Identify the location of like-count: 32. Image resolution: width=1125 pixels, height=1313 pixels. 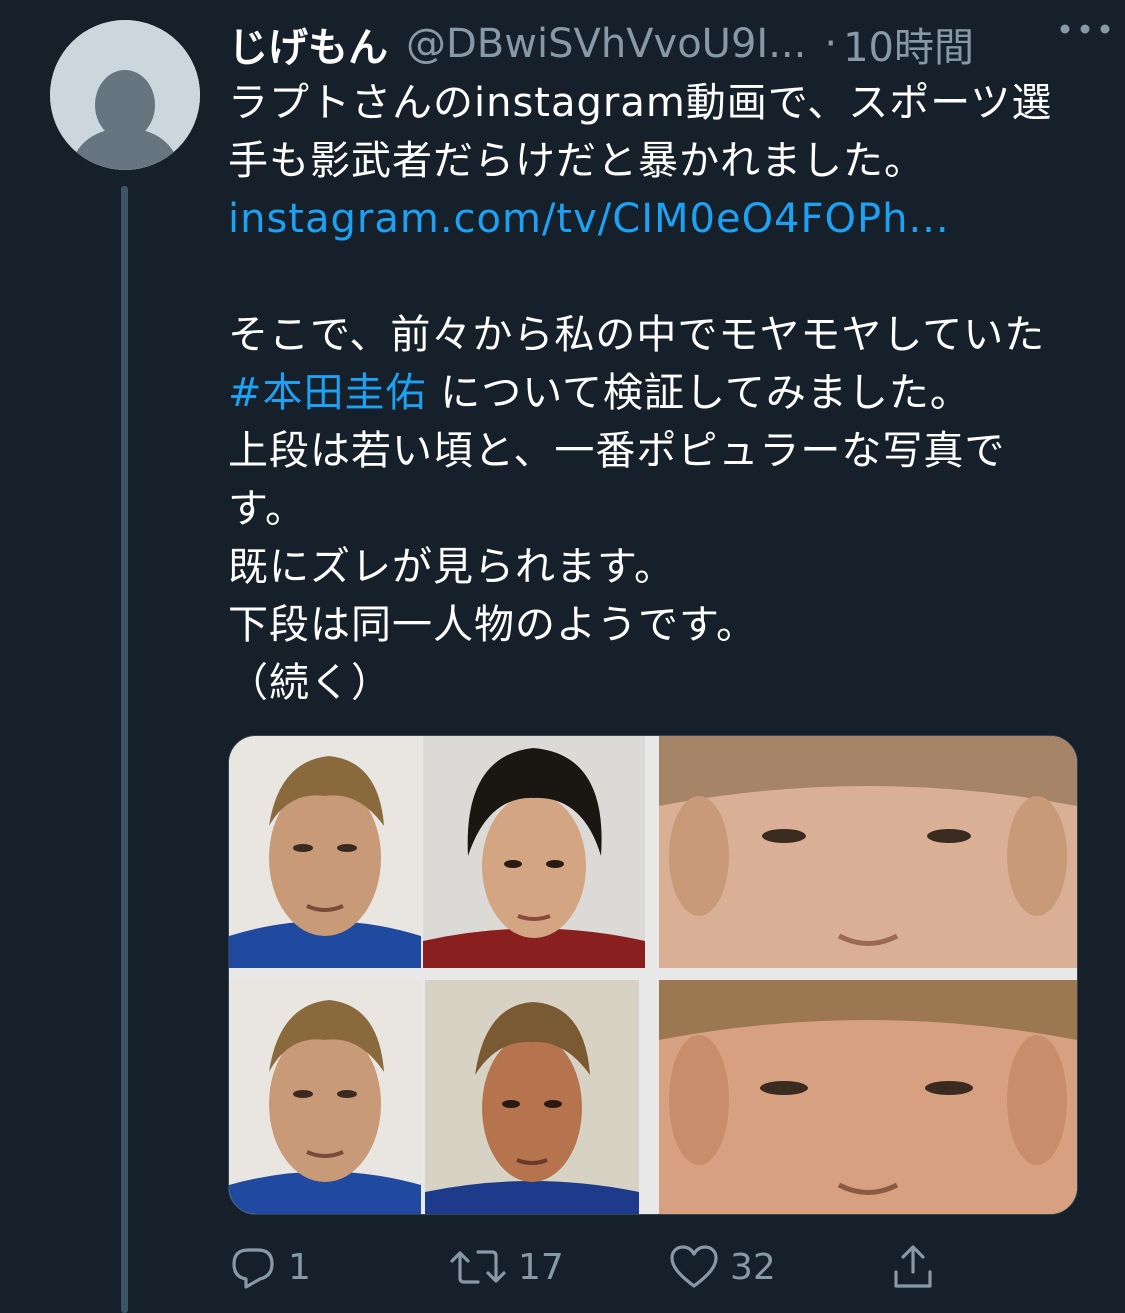
(753, 1267).